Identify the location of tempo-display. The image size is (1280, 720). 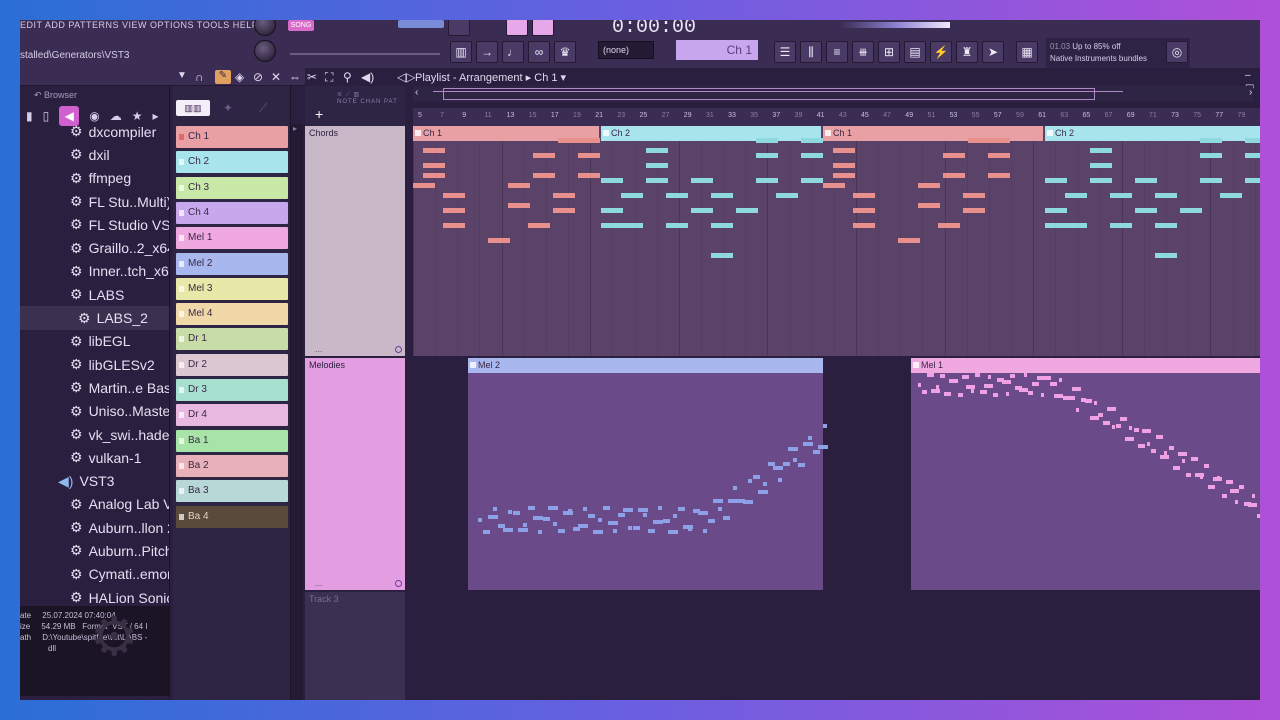
(421, 24).